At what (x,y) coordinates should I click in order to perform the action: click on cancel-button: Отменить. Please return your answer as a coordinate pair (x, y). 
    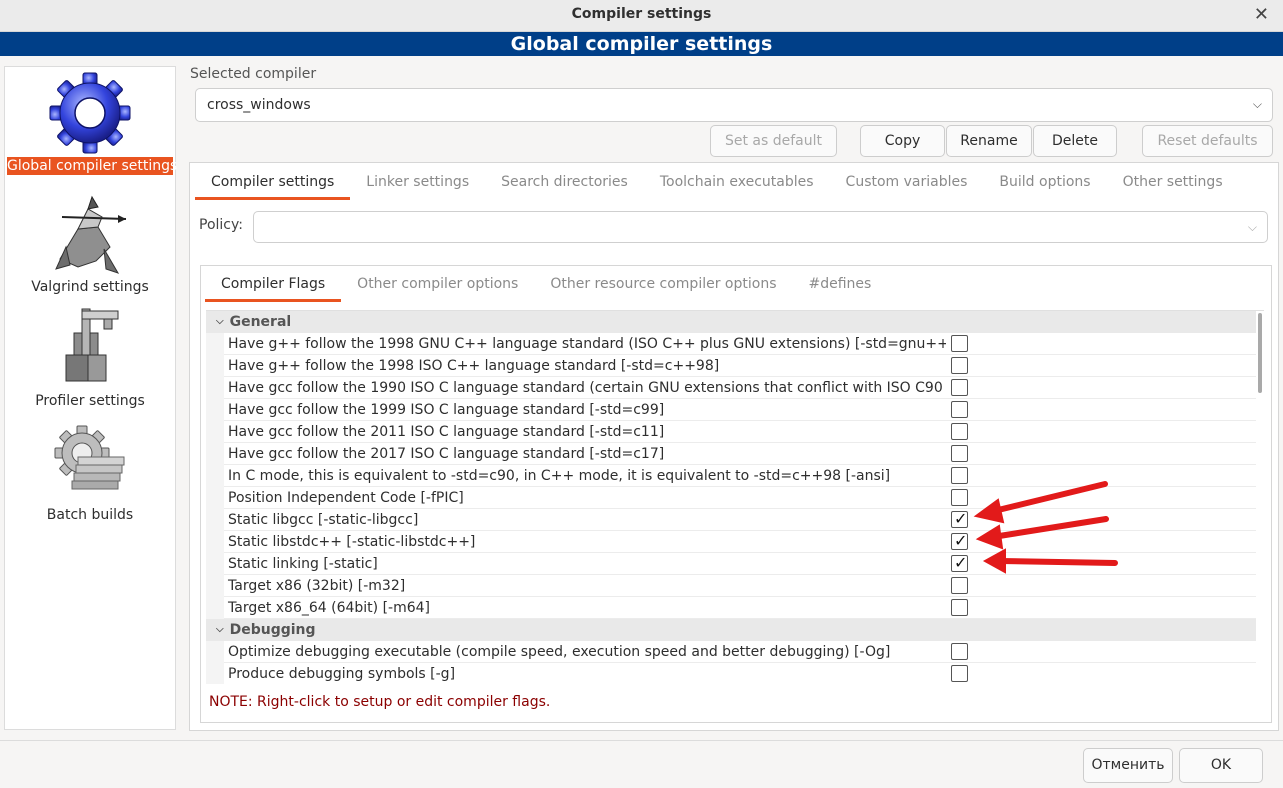
    Looking at the image, I should click on (1128, 765).